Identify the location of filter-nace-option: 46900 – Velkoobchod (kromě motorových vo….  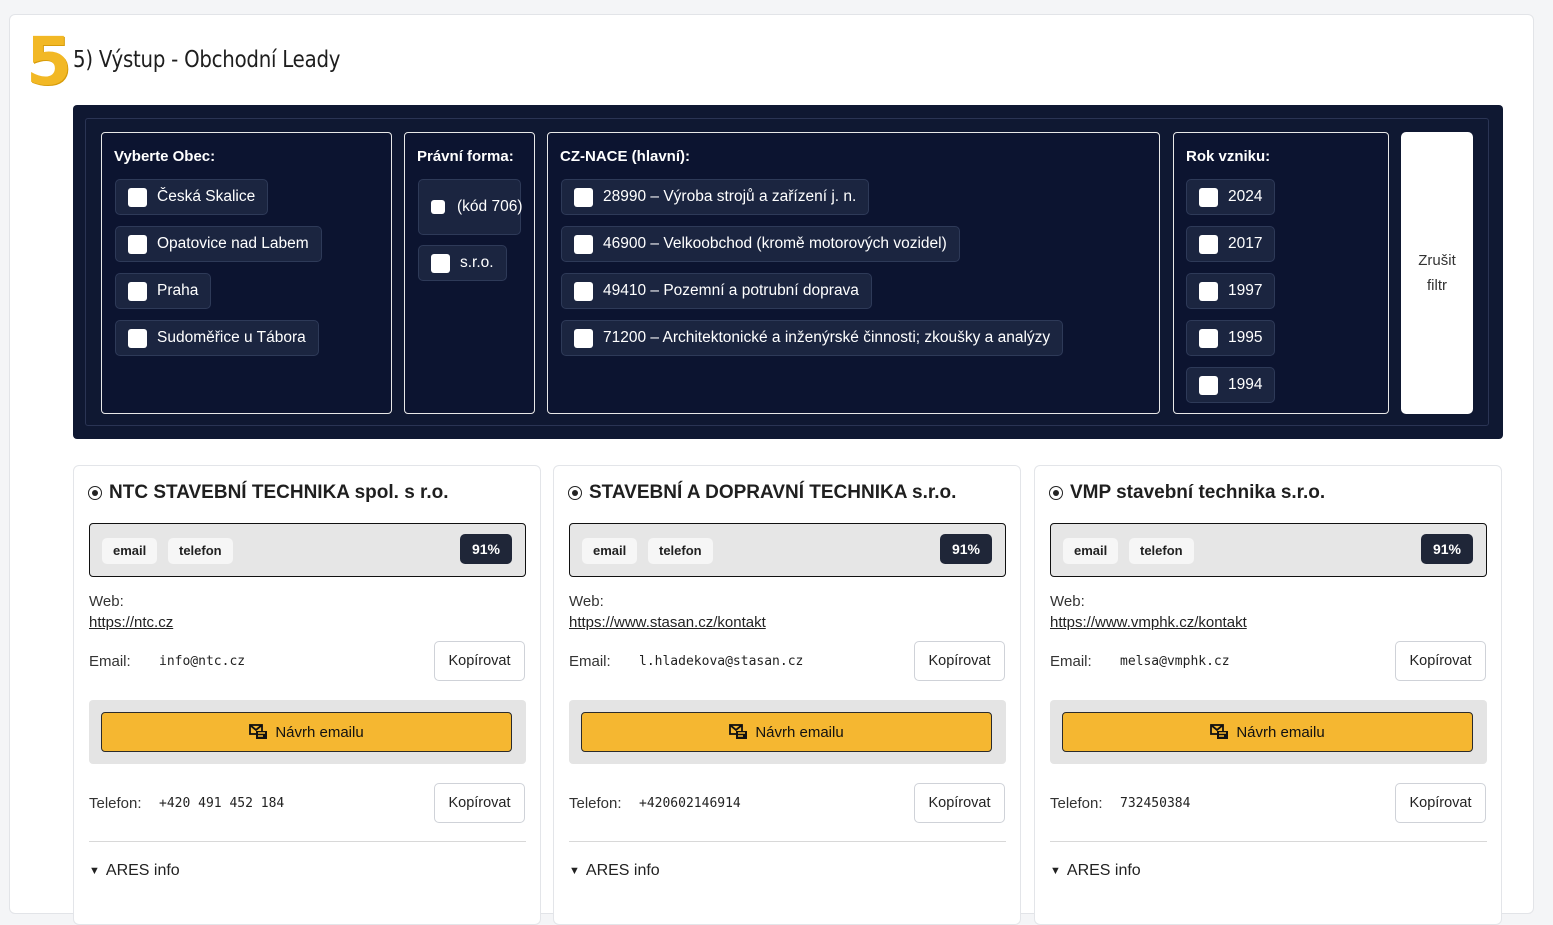
(760, 244).